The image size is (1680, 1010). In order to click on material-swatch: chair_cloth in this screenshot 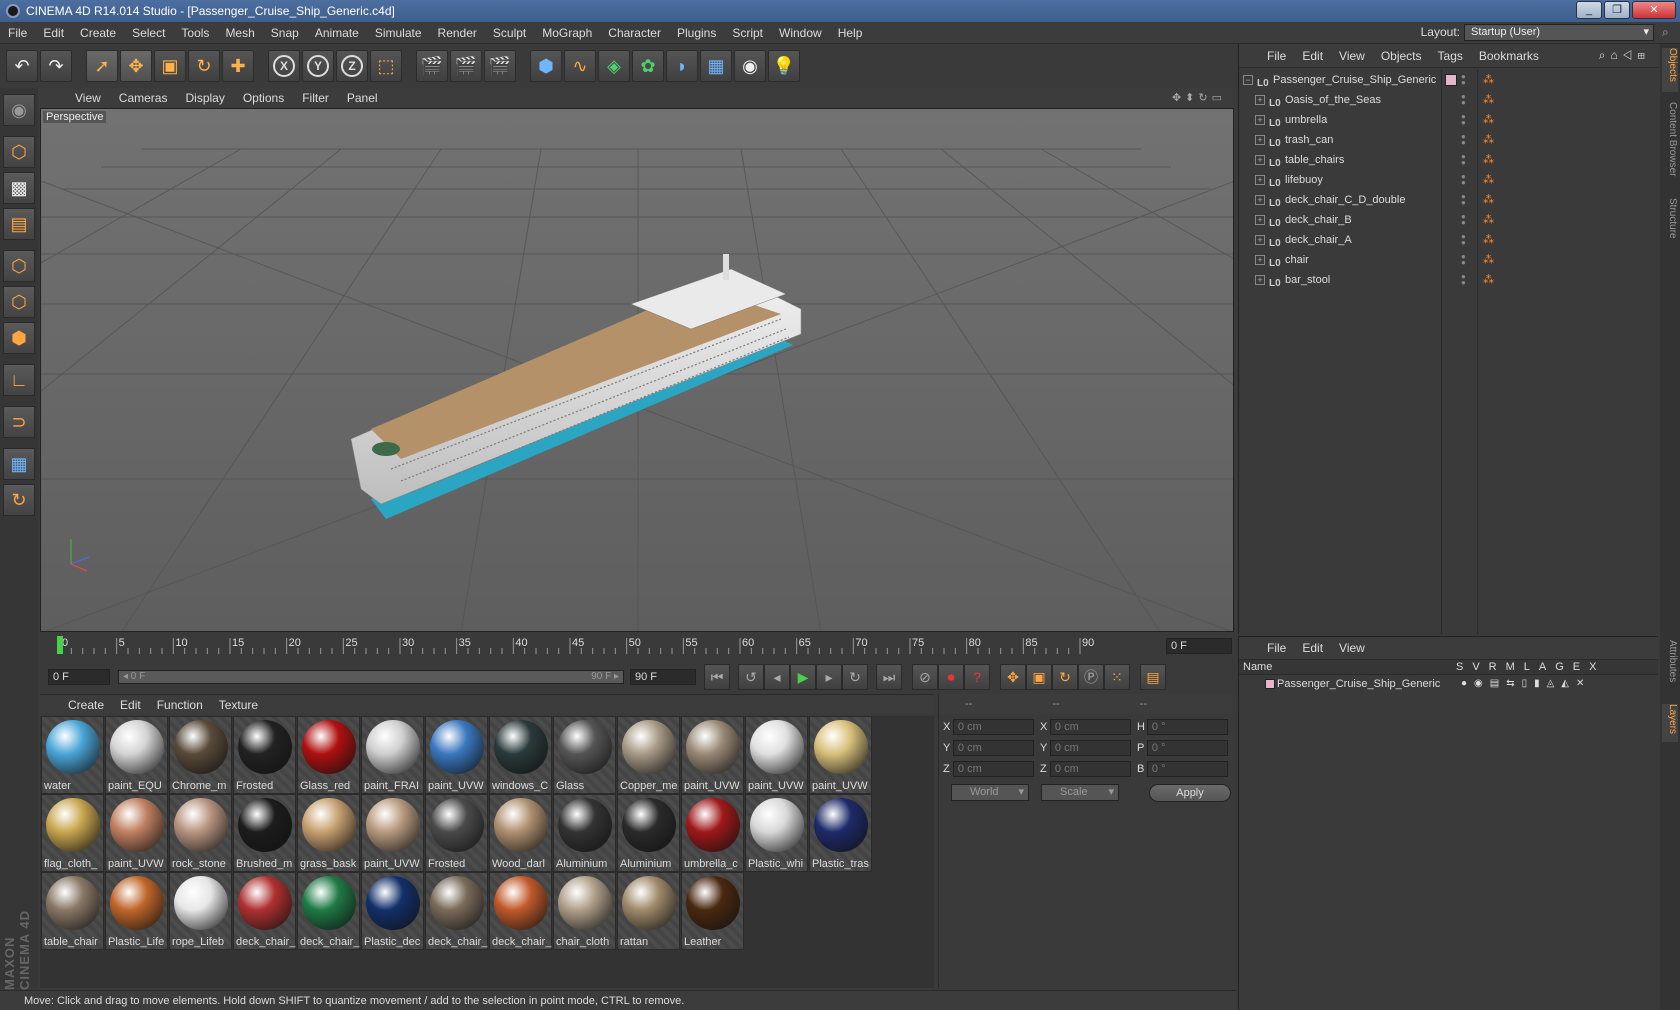, I will do `click(584, 911)`.